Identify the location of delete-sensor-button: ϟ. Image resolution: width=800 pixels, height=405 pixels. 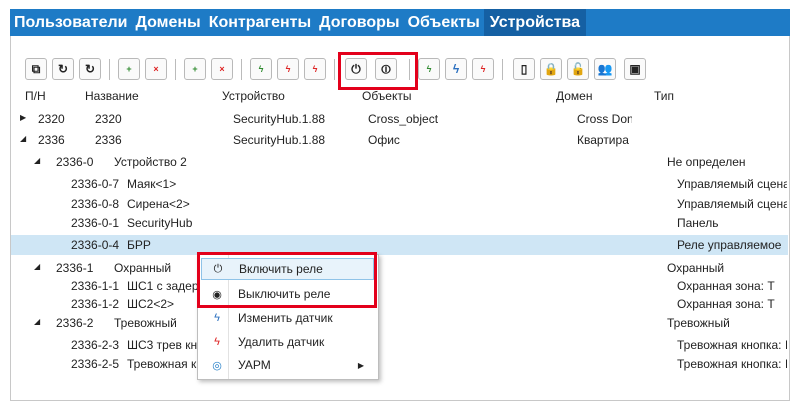
(315, 69).